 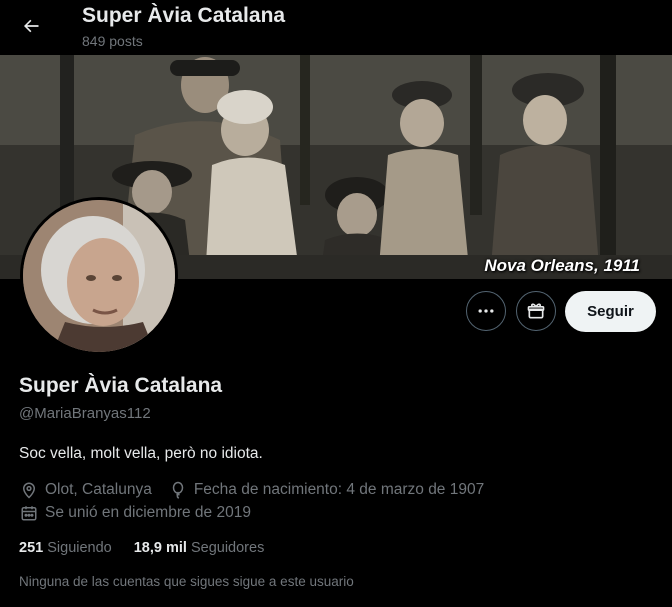 What do you see at coordinates (178, 490) in the screenshot?
I see `balloon-icon` at bounding box center [178, 490].